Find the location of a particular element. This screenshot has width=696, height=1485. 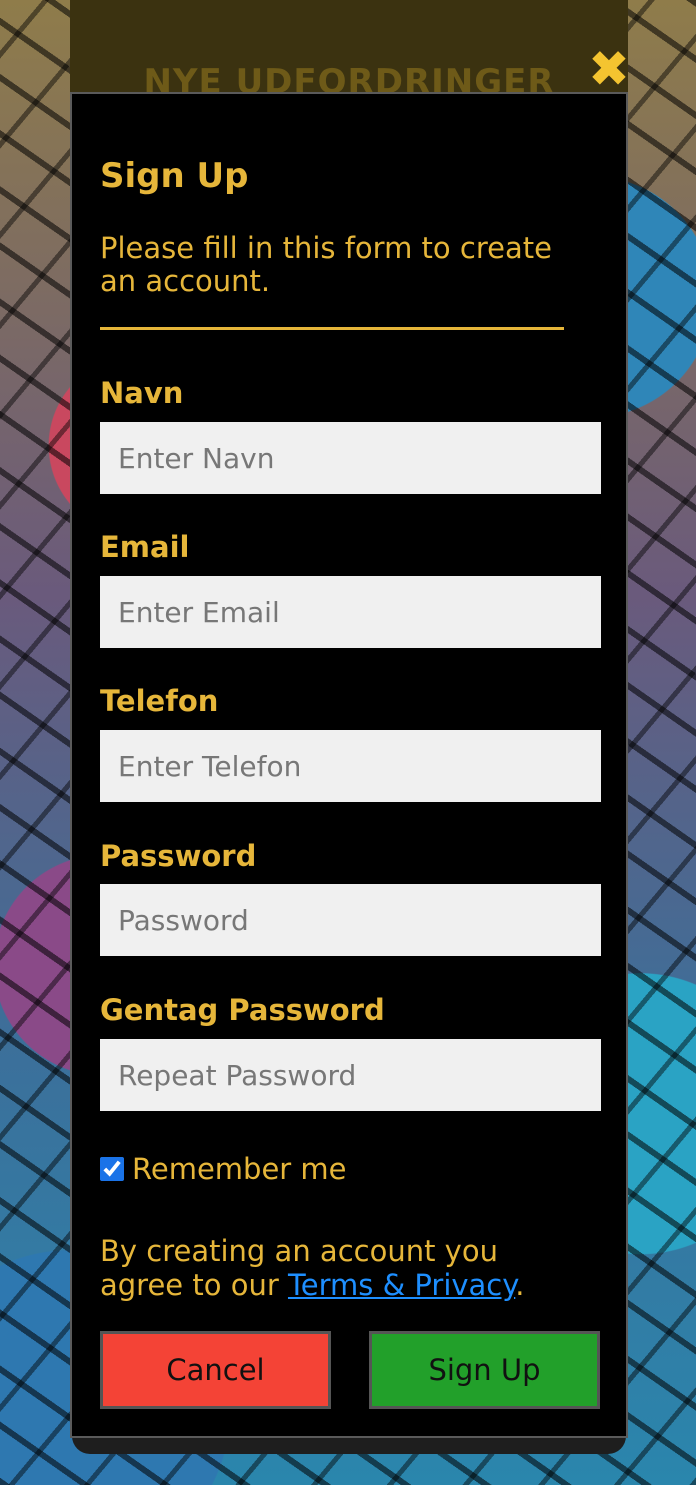

remember-me-checkbox is located at coordinates (112, 1169).